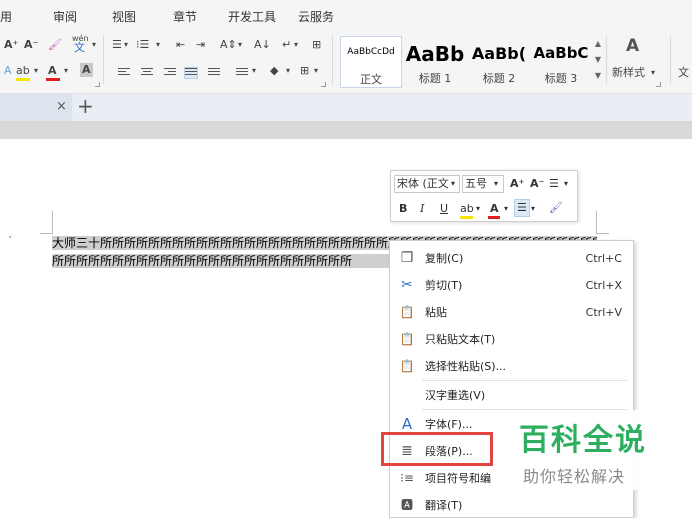 The width and height of the screenshot is (692, 518). Describe the element at coordinates (476, 183) in the screenshot. I see `font-size-value: 五号` at that location.